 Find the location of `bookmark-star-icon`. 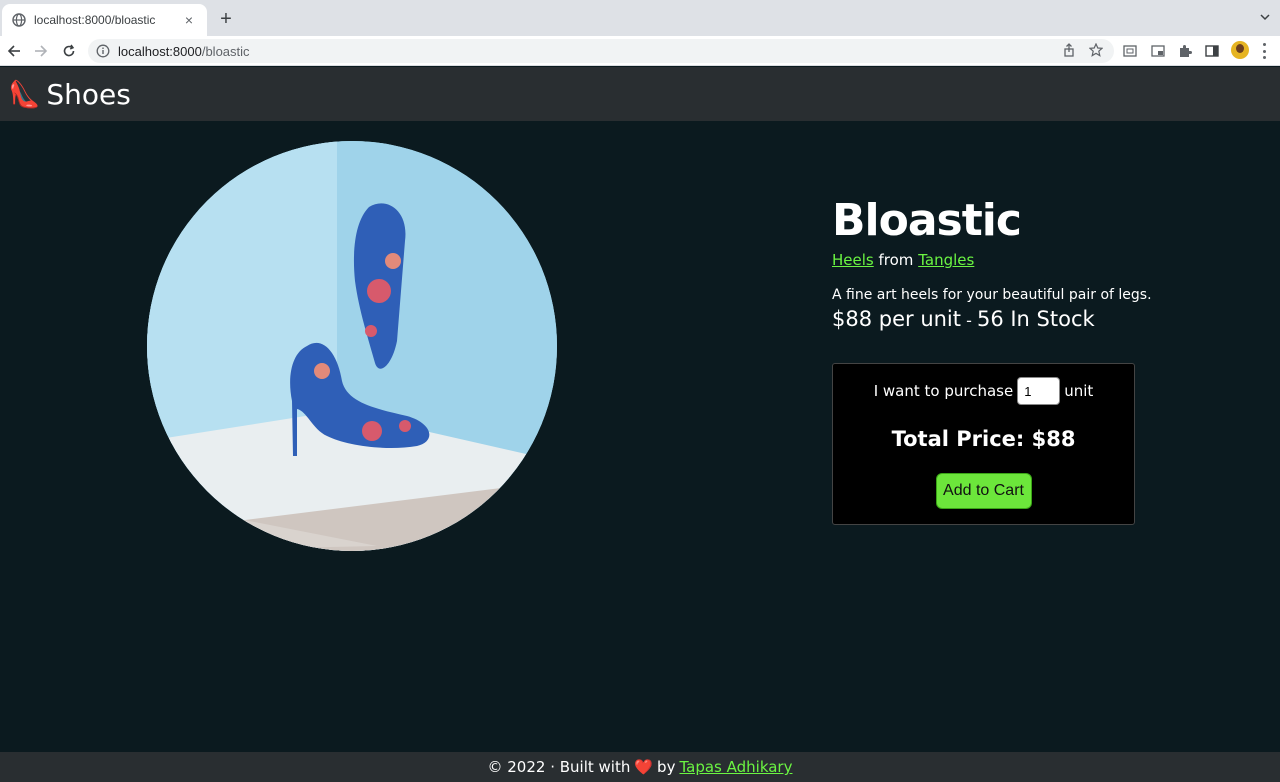

bookmark-star-icon is located at coordinates (1096, 50).